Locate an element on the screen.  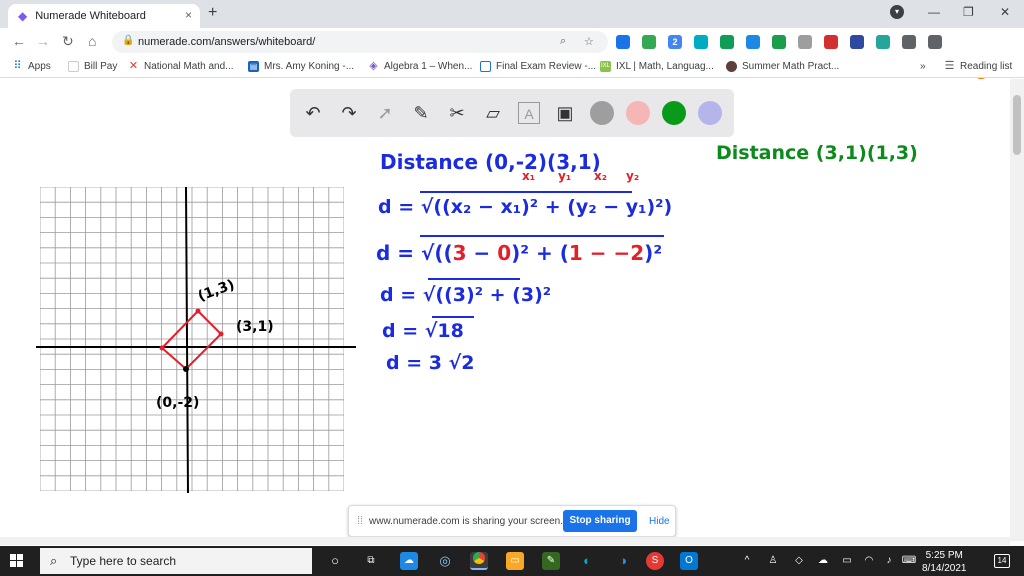
bookmarks-overflow-icon: » is located at coordinates (923, 66).